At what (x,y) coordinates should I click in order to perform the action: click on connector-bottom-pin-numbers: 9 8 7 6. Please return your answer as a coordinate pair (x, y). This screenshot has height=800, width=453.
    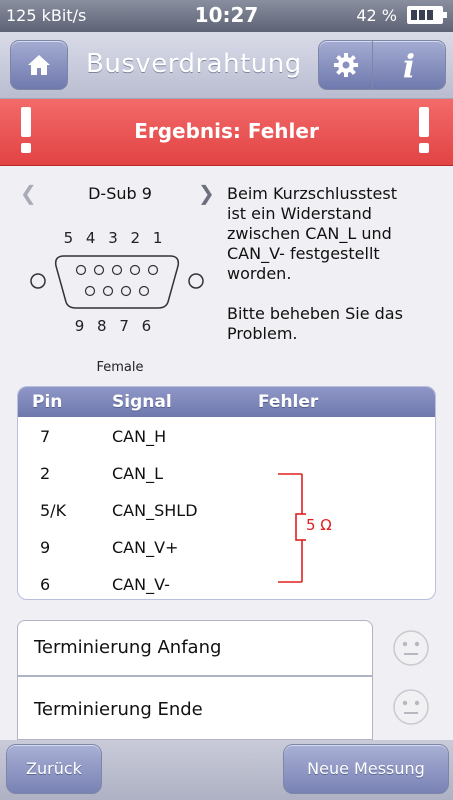
    Looking at the image, I should click on (115, 326).